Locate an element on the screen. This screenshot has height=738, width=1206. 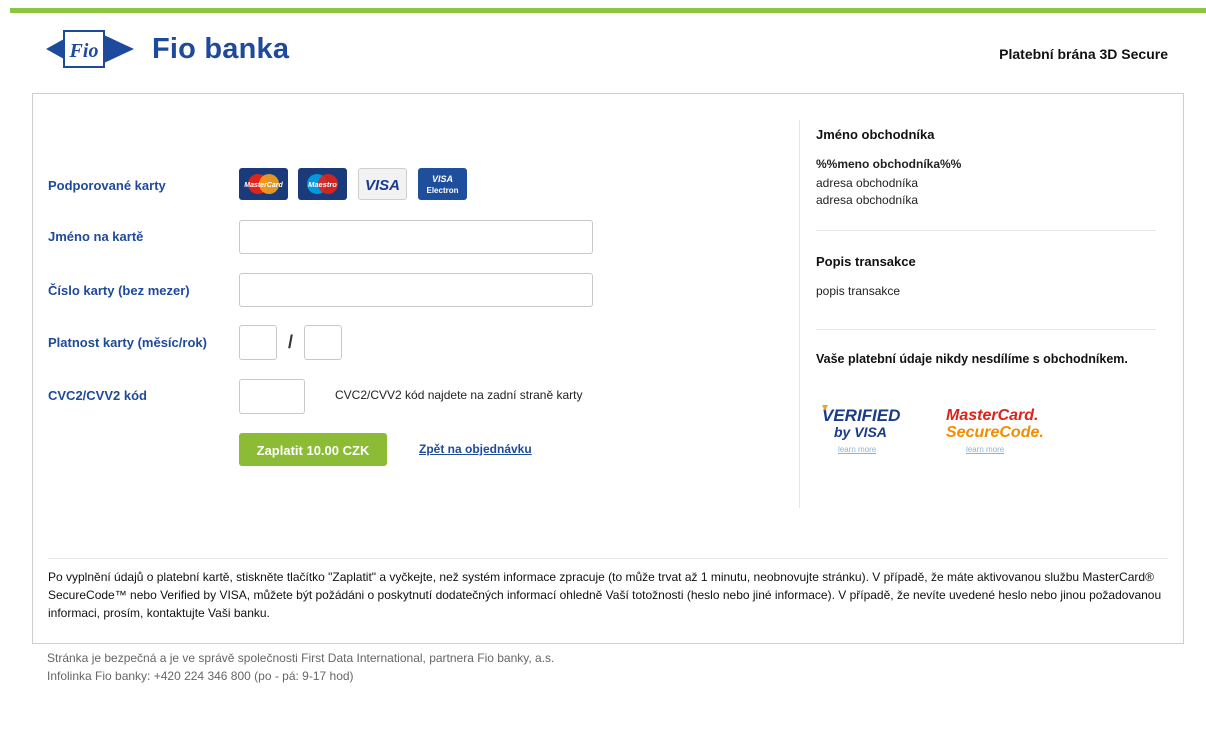
merchant-address-2: adresa obchodníka is located at coordinates (867, 200).